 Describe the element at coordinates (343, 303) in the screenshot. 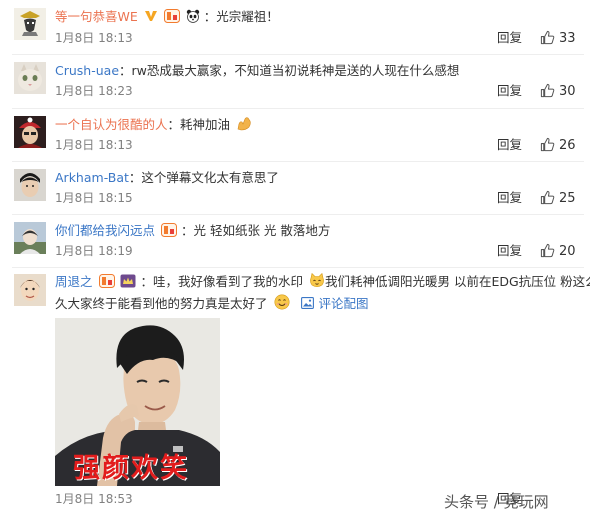

I see `comment-pic-label: 评论配图` at that location.